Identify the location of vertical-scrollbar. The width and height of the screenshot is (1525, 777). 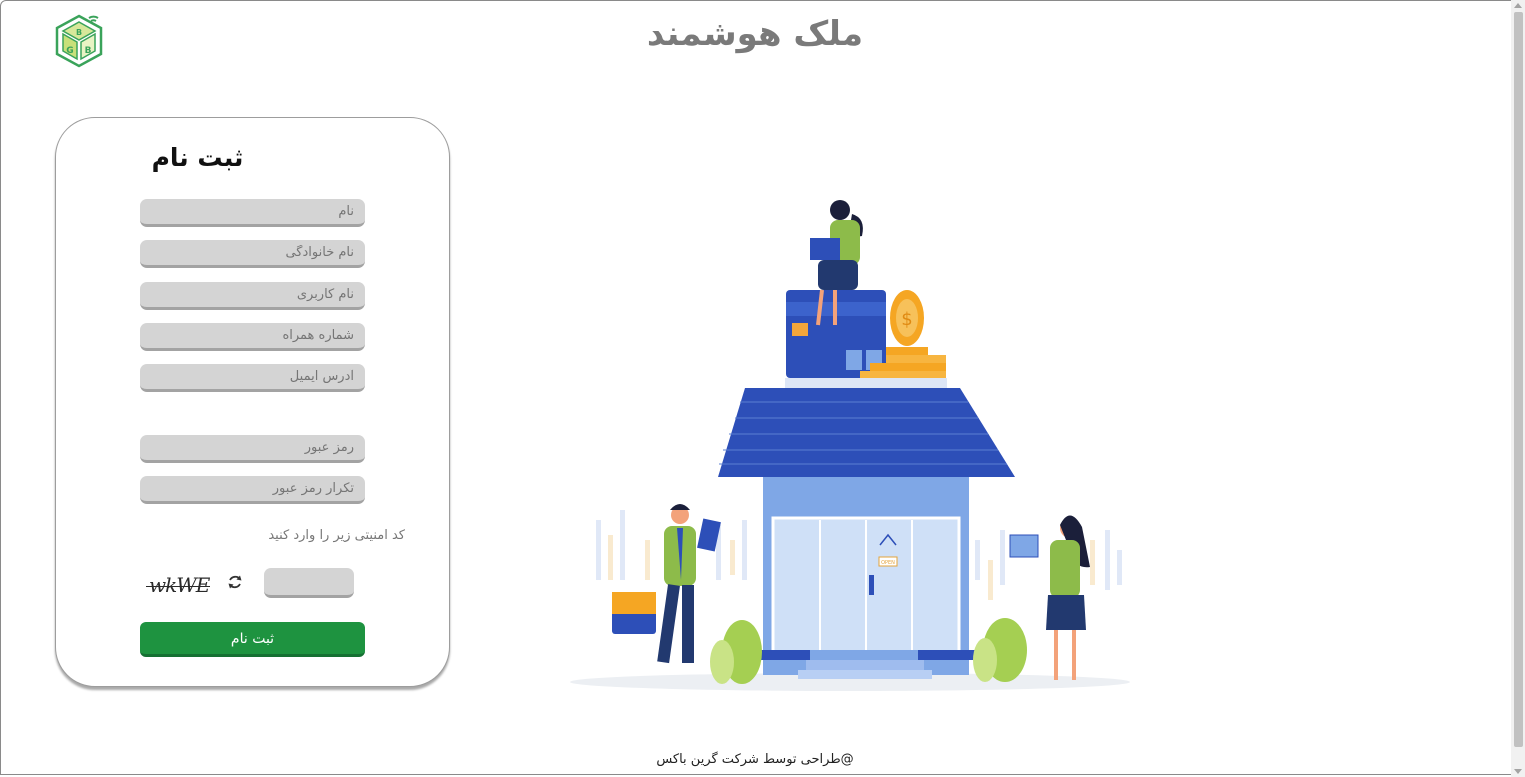
(1518, 388).